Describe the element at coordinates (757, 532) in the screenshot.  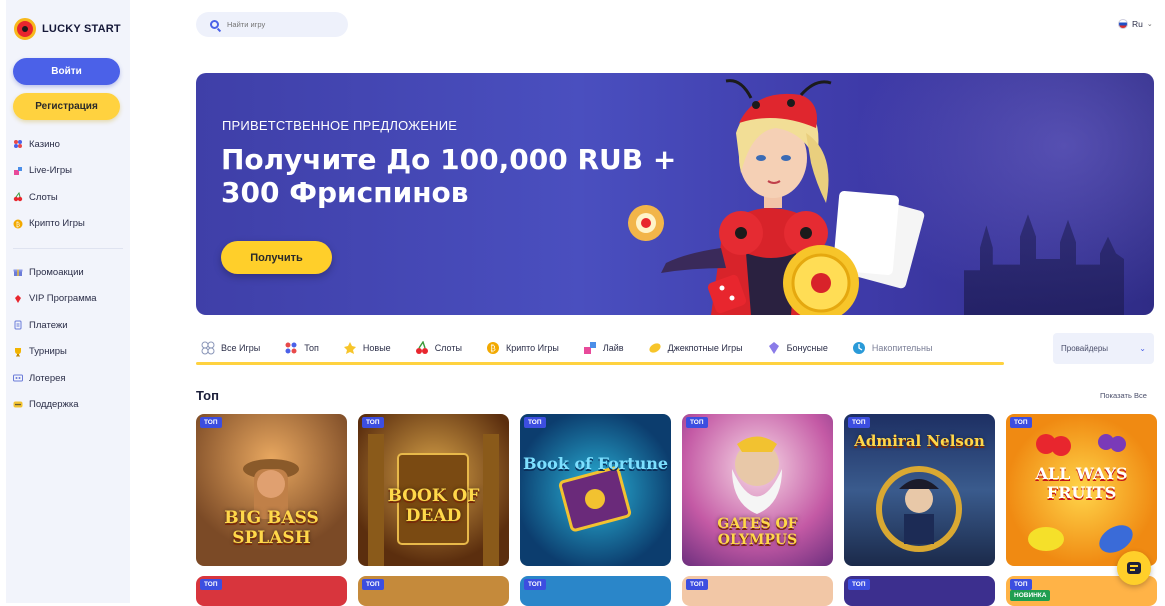
I see `game-title: GATES OF OLYMPUS` at that location.